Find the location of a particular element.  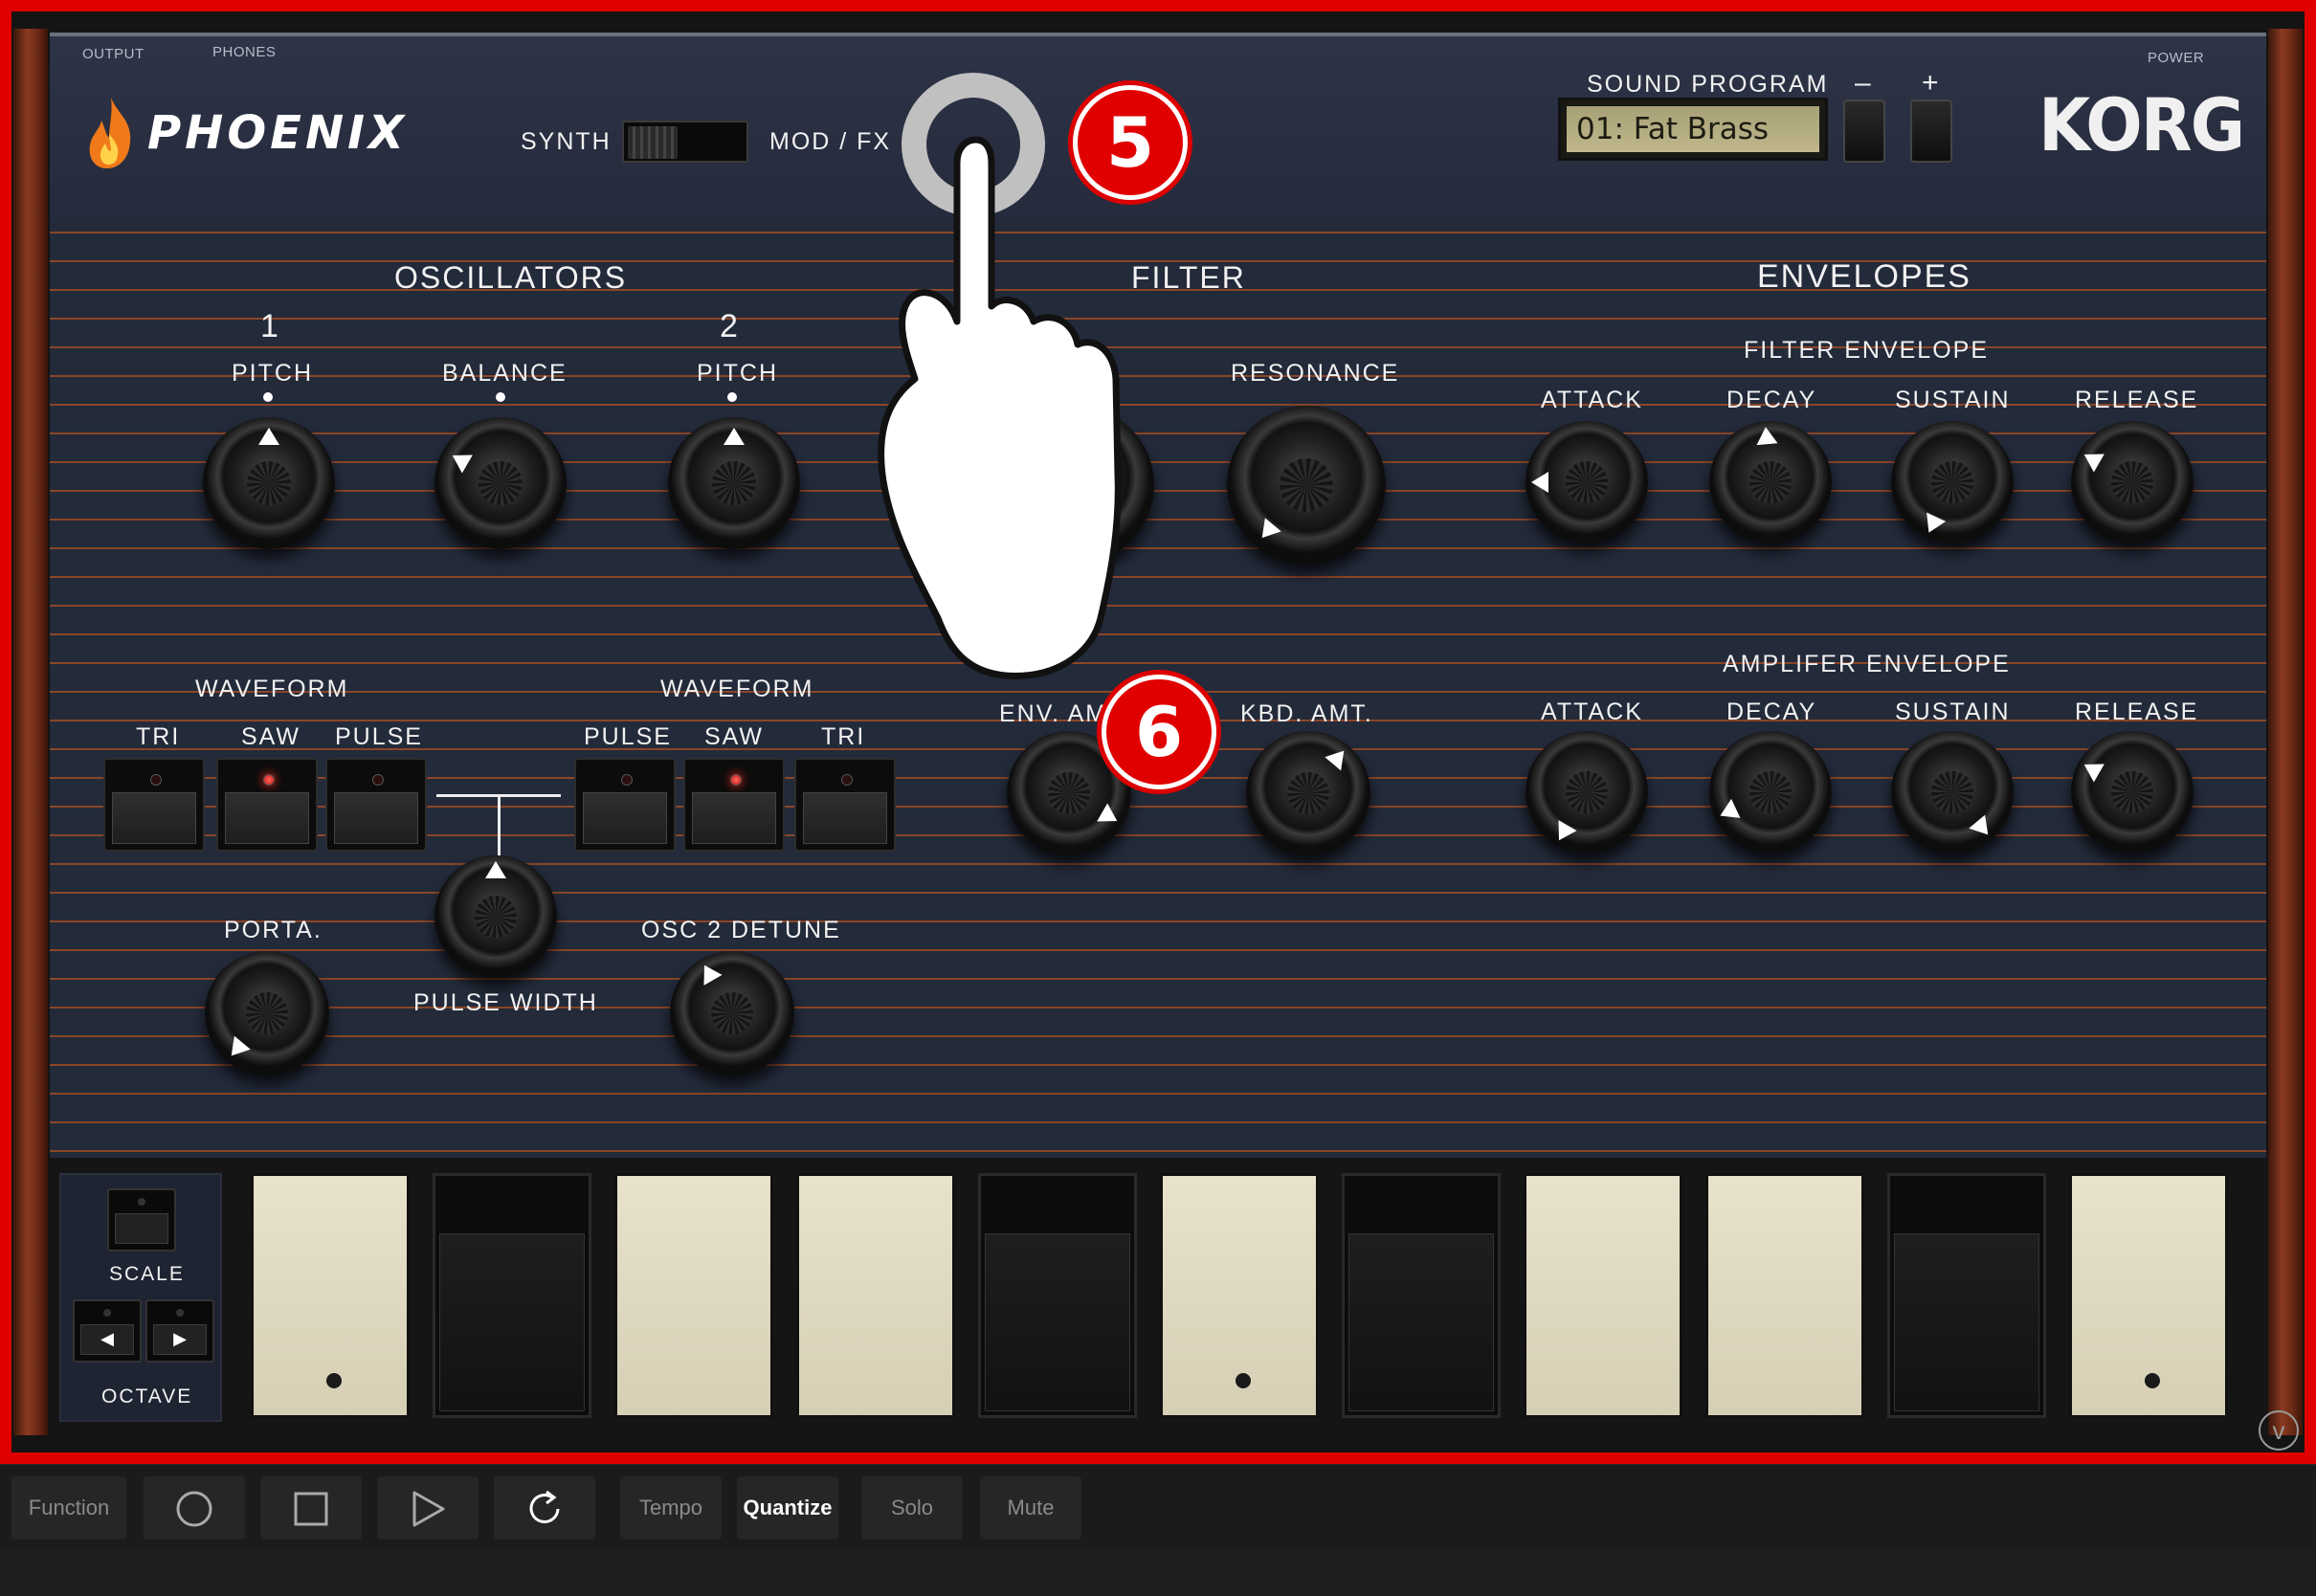

key-c-sharp is located at coordinates (512, 1296).